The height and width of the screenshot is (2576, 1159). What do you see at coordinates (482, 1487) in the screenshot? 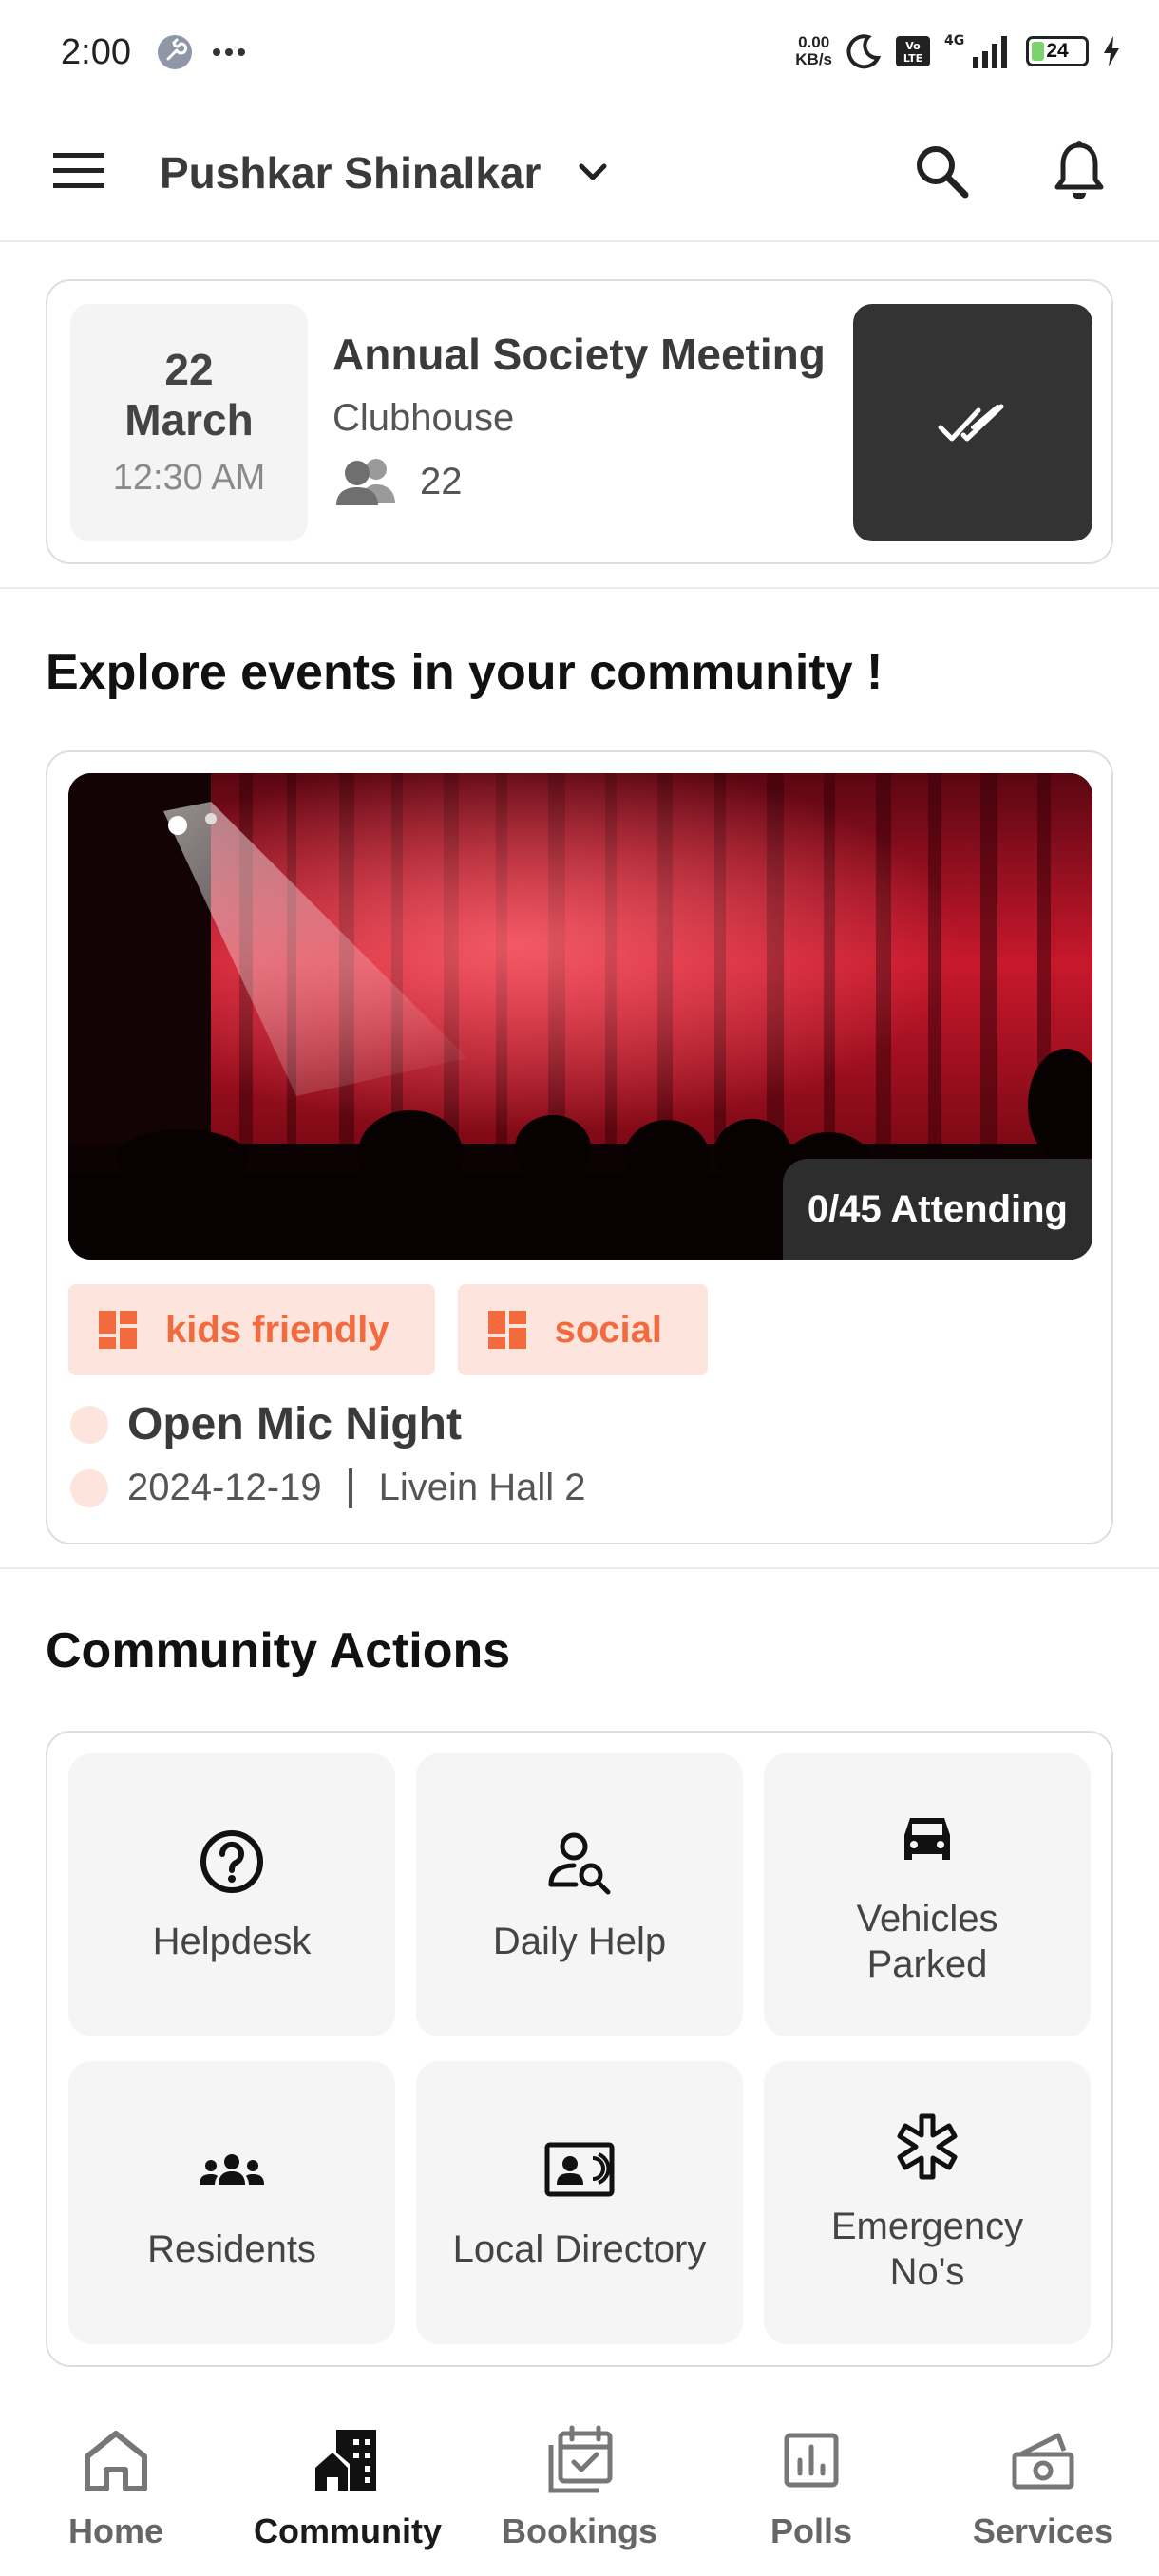
I see `event-location: Livein Hall 2` at bounding box center [482, 1487].